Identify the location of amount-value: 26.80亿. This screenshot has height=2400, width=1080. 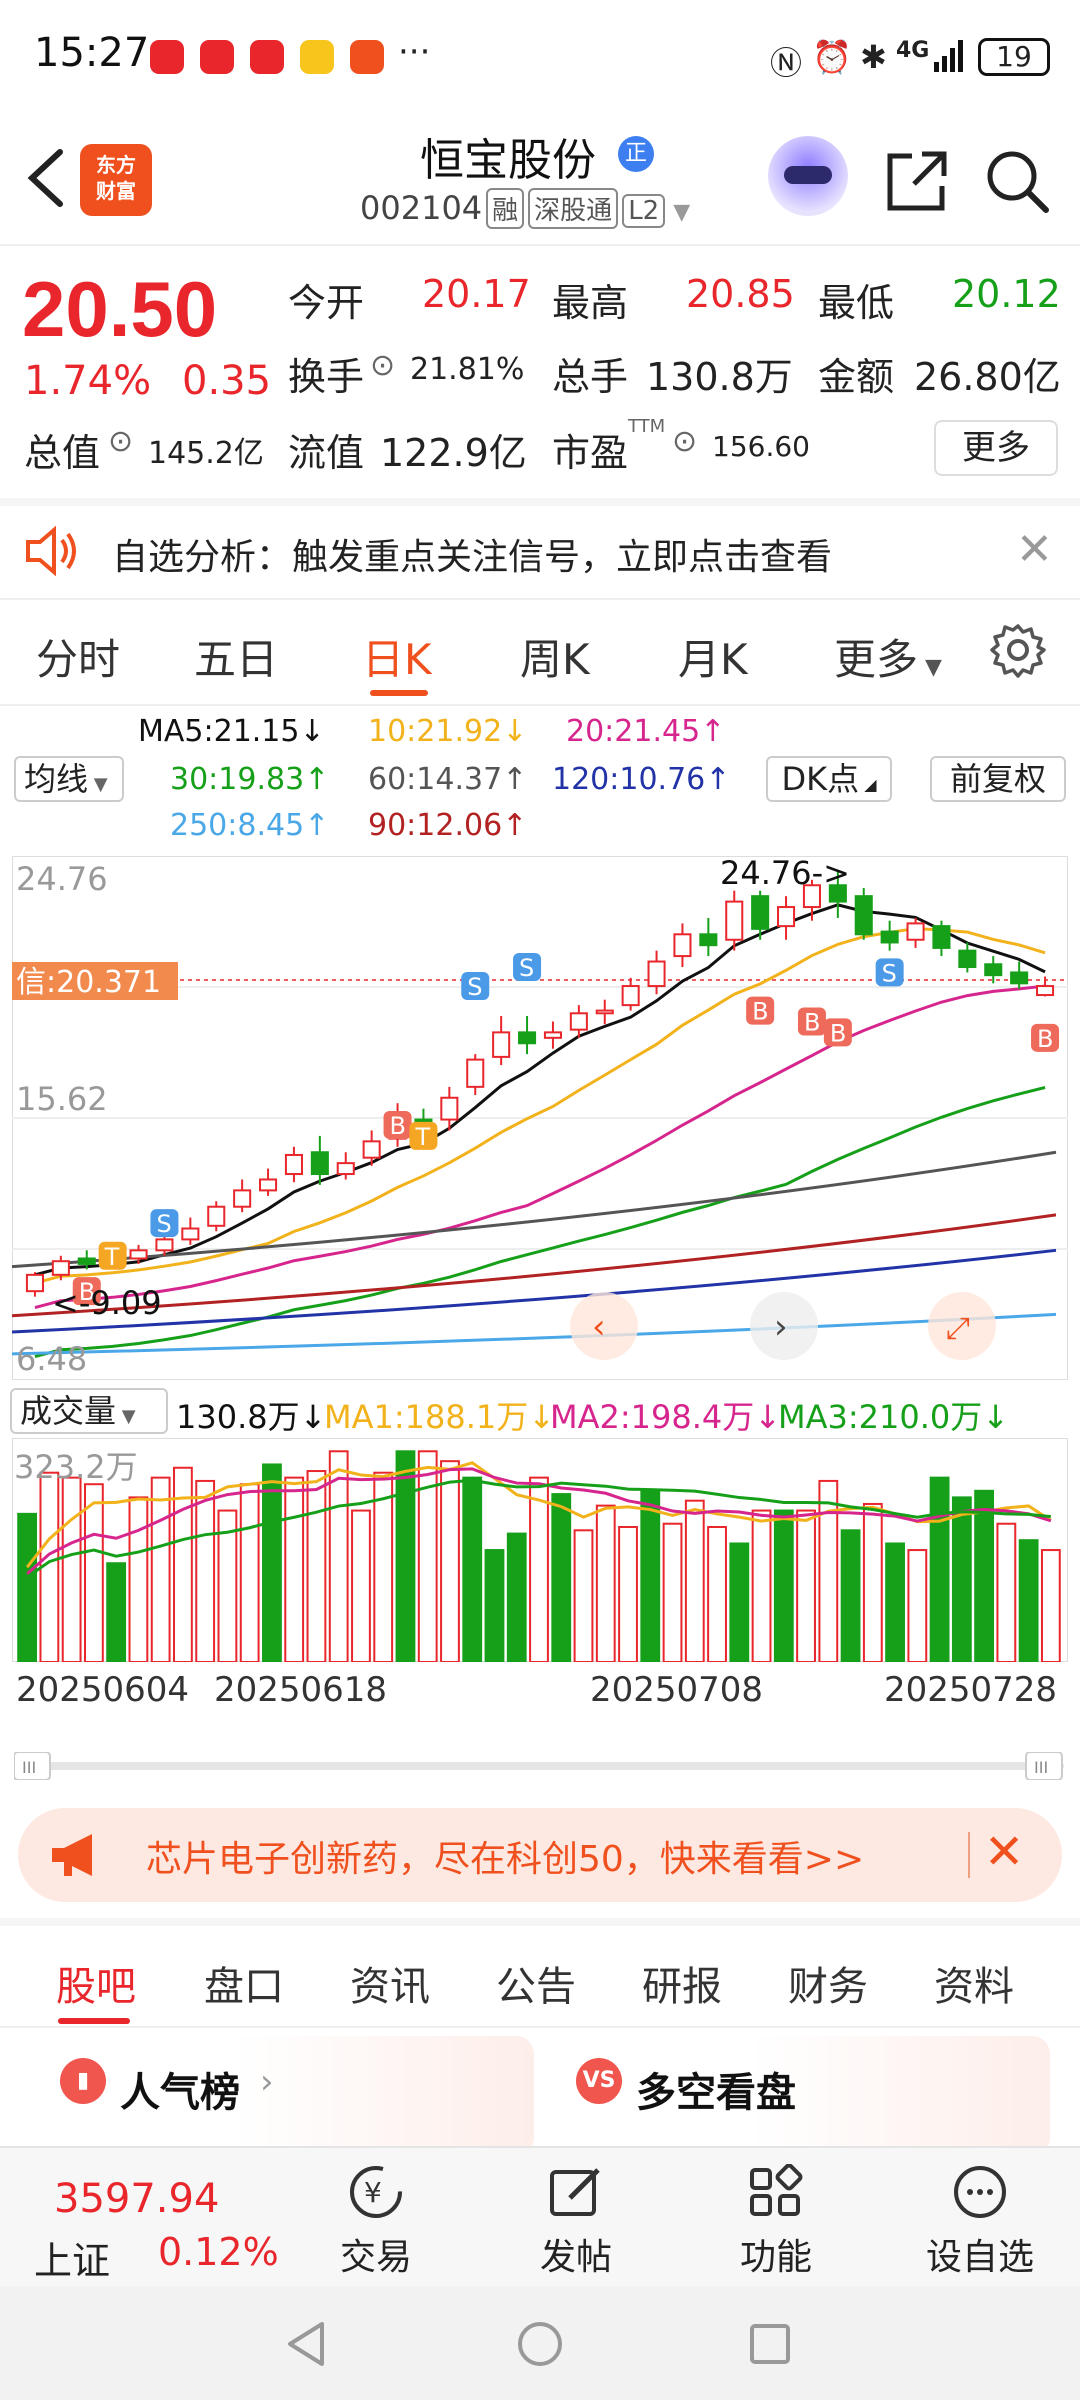
(987, 377).